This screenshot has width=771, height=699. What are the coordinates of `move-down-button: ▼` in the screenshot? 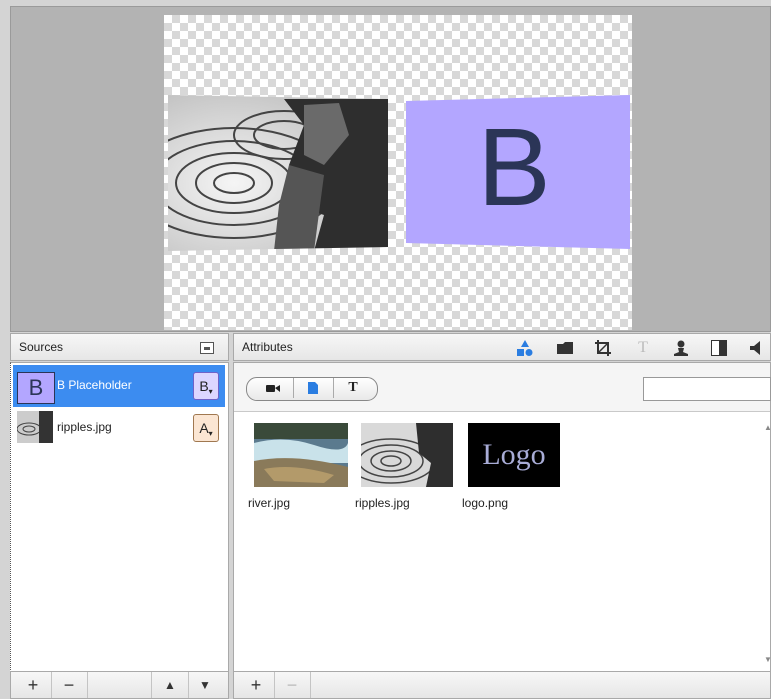 It's located at (205, 685).